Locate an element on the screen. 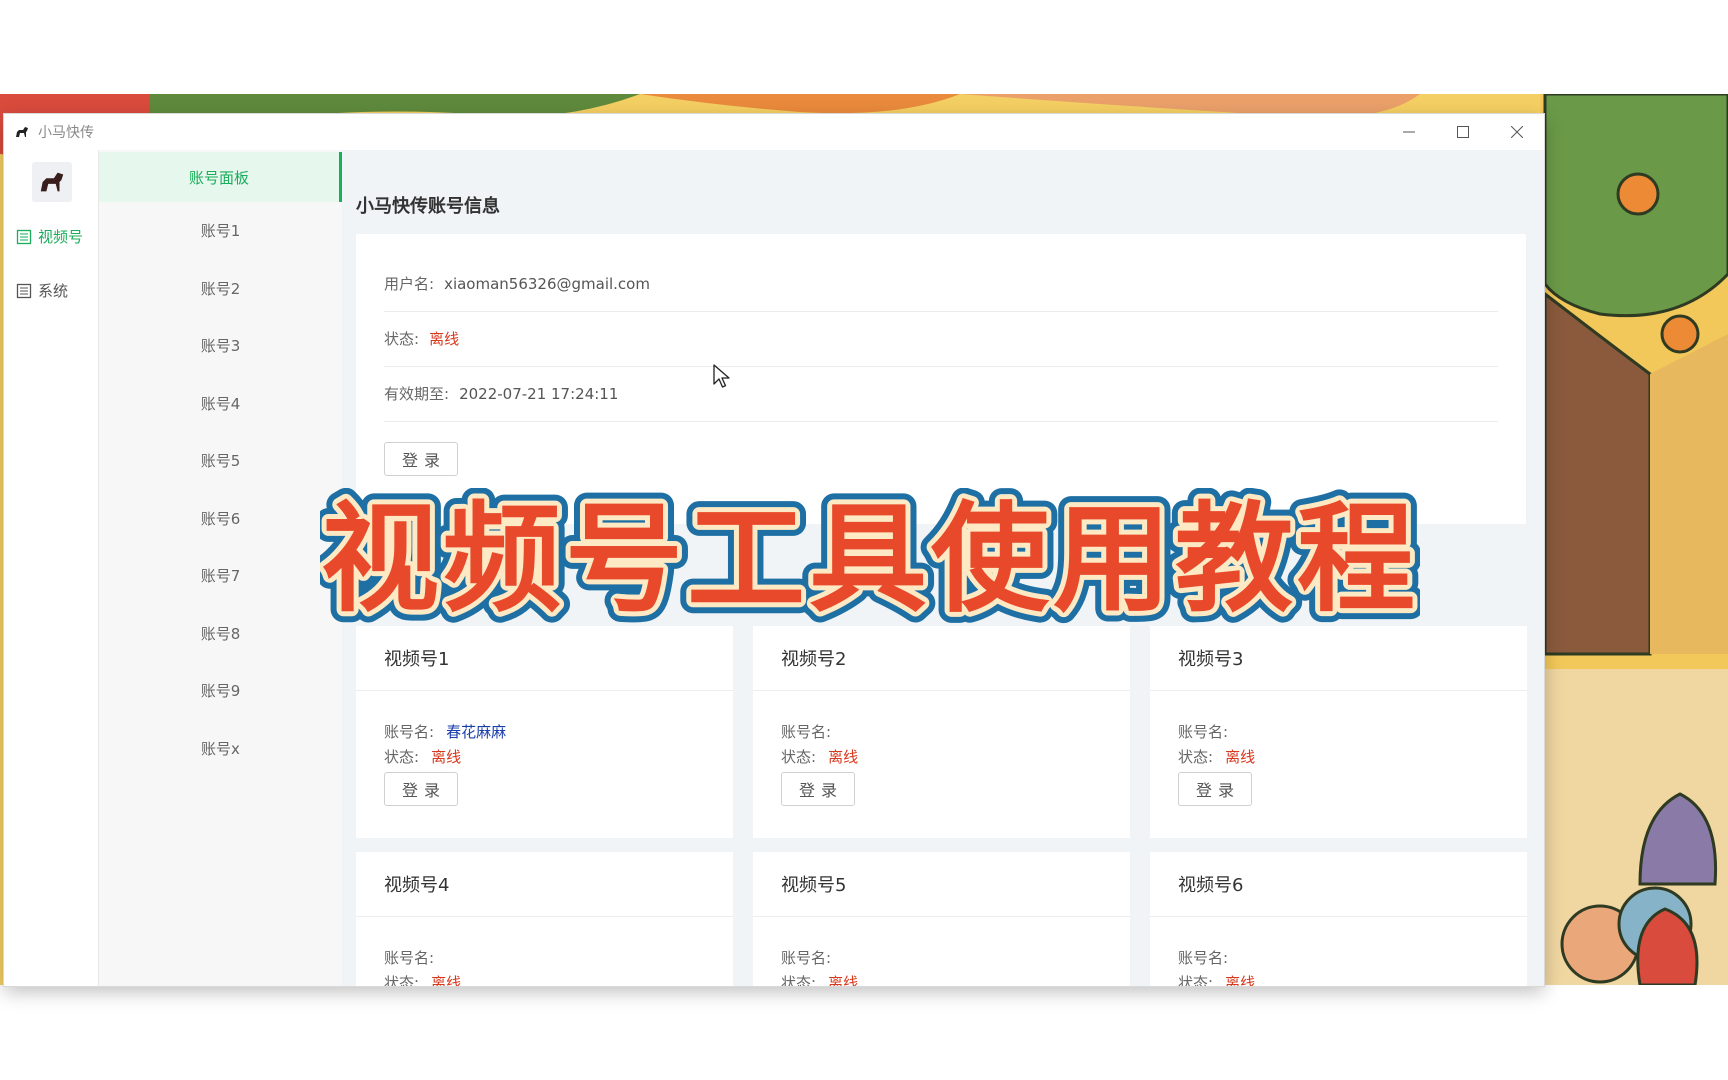 This screenshot has height=1080, width=1728. rail-item-label: 视频号 is located at coordinates (61, 237).